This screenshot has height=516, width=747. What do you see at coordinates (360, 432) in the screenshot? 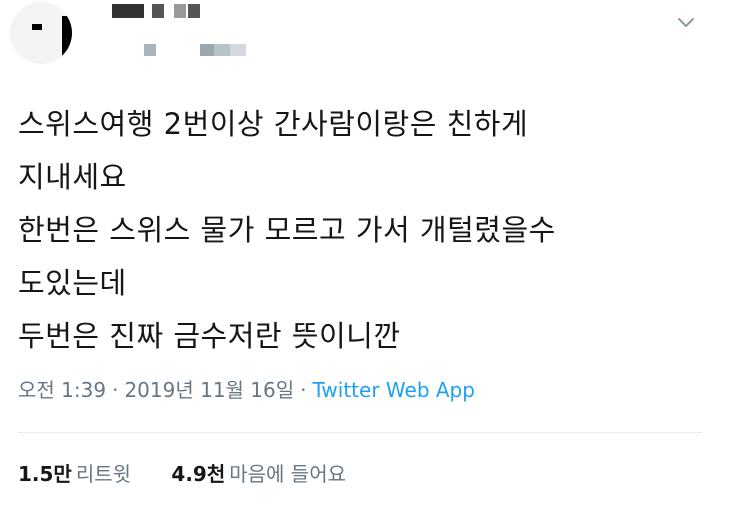
I see `divider` at bounding box center [360, 432].